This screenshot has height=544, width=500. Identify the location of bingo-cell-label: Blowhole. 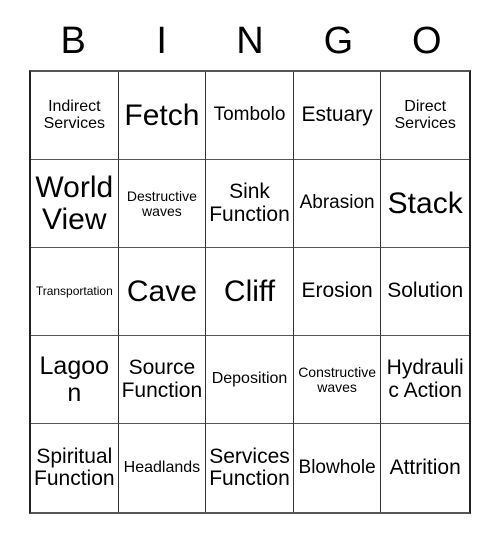
(337, 467).